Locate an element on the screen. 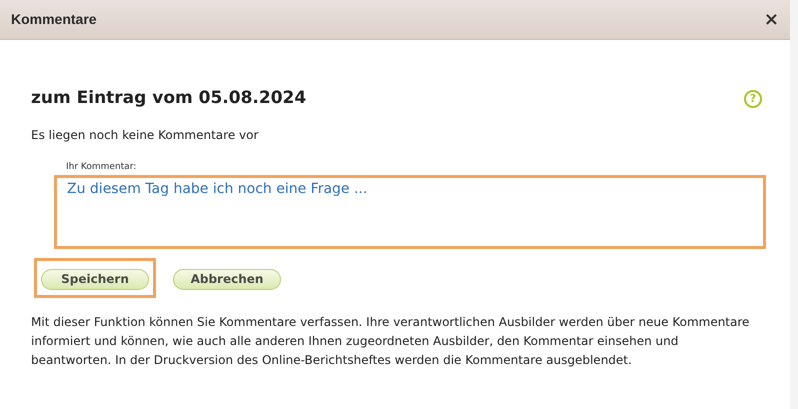 Image resolution: width=798 pixels, height=409 pixels. no-comments-text: Es liegen noch keine Kommentare vor is located at coordinates (145, 135).